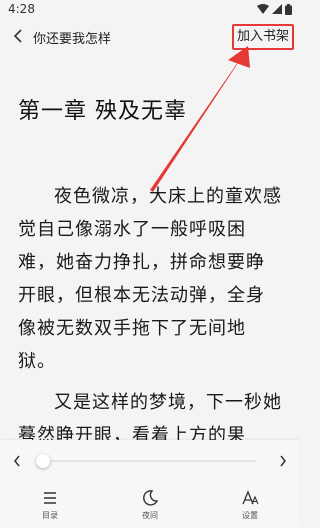  Describe the element at coordinates (72, 39) in the screenshot. I see `book-title: 你还要我怎样` at that location.